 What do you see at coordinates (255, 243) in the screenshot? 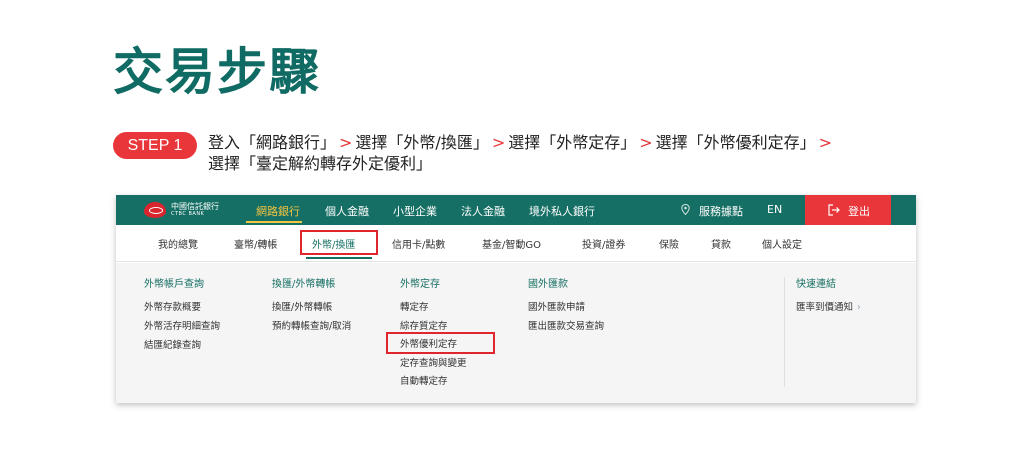
I see `subnav-twd-transfer: 臺幣/轉帳` at bounding box center [255, 243].